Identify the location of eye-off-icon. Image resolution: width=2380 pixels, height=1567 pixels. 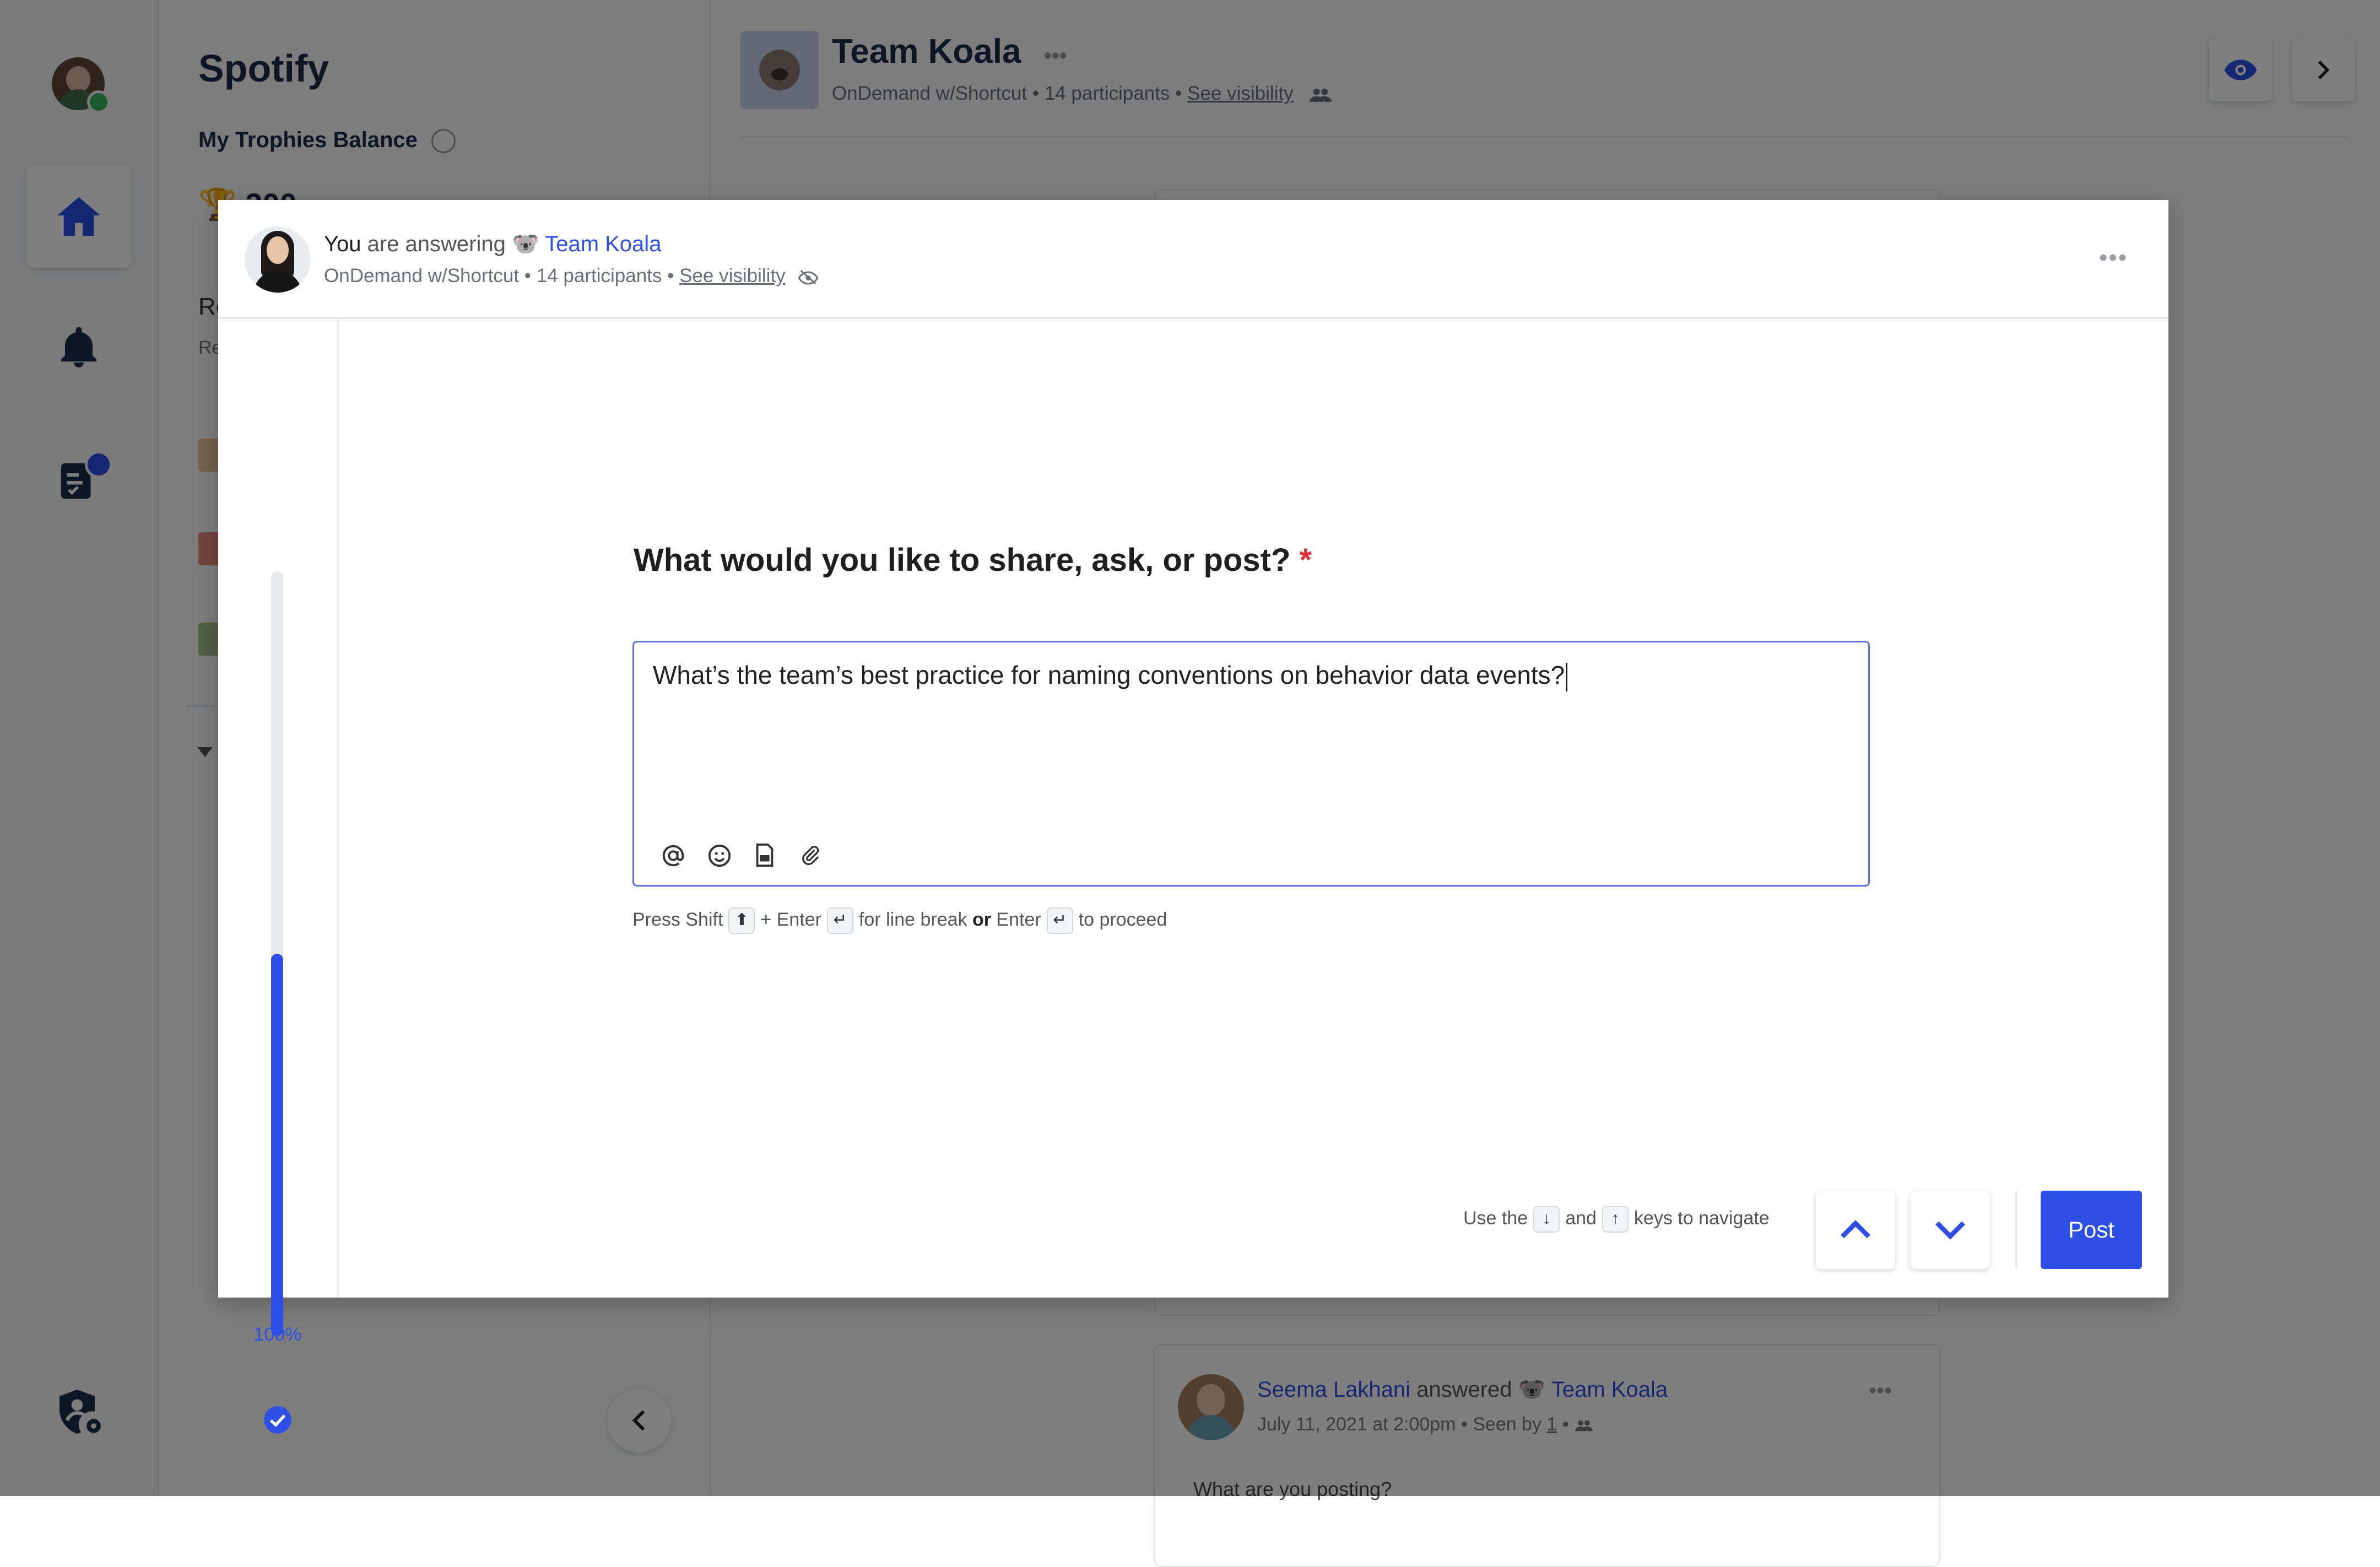
(808, 277).